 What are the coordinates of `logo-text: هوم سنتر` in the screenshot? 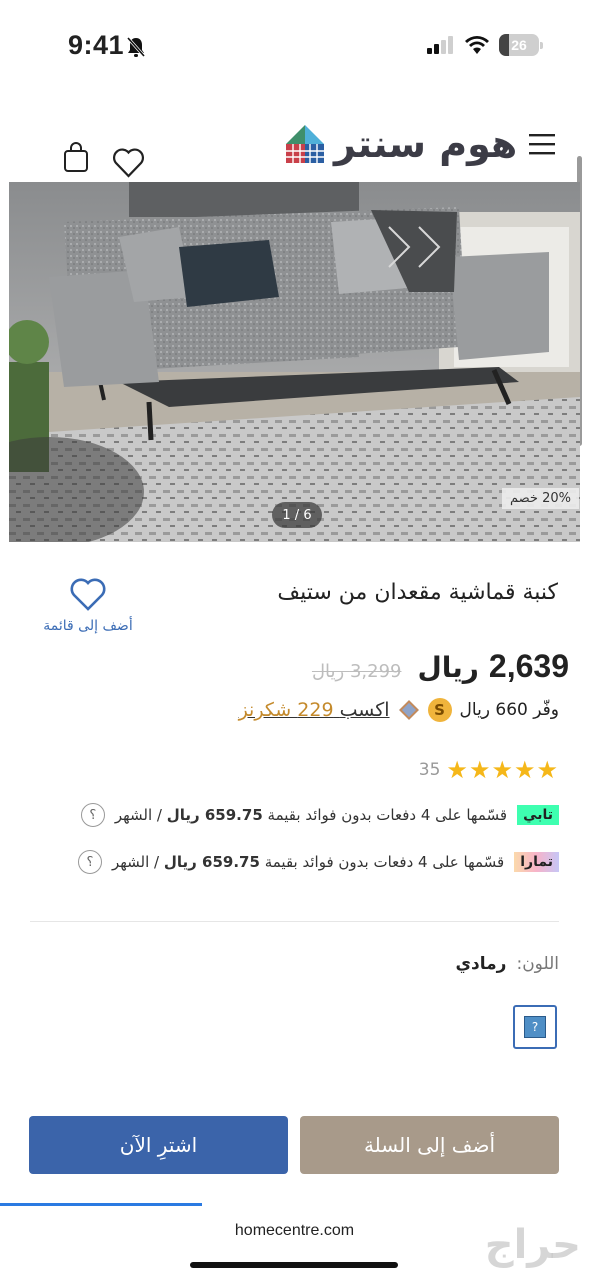 It's located at (426, 144).